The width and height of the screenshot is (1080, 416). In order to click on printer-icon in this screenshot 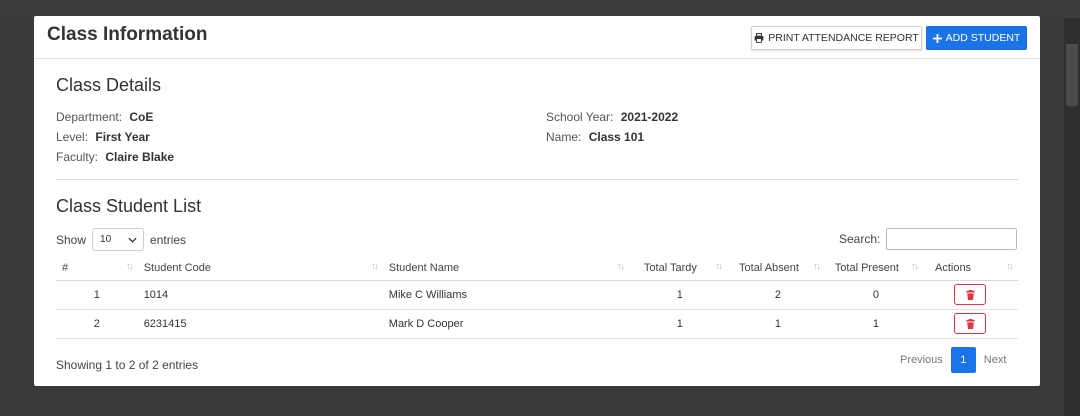, I will do `click(759, 38)`.